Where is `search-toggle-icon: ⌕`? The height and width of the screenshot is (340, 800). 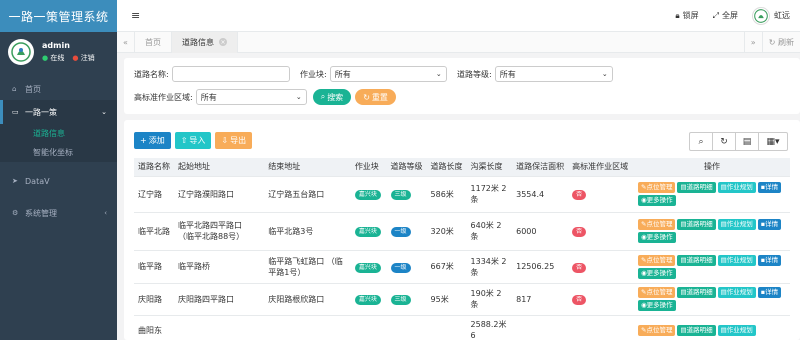
search-toggle-icon: ⌕ is located at coordinates (701, 141).